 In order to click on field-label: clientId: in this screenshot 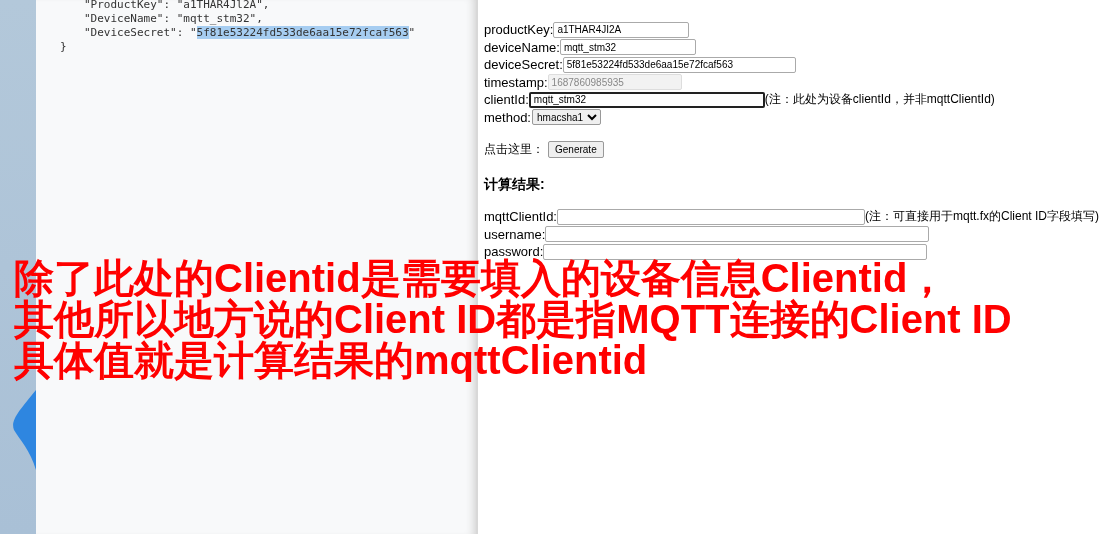, I will do `click(506, 100)`.